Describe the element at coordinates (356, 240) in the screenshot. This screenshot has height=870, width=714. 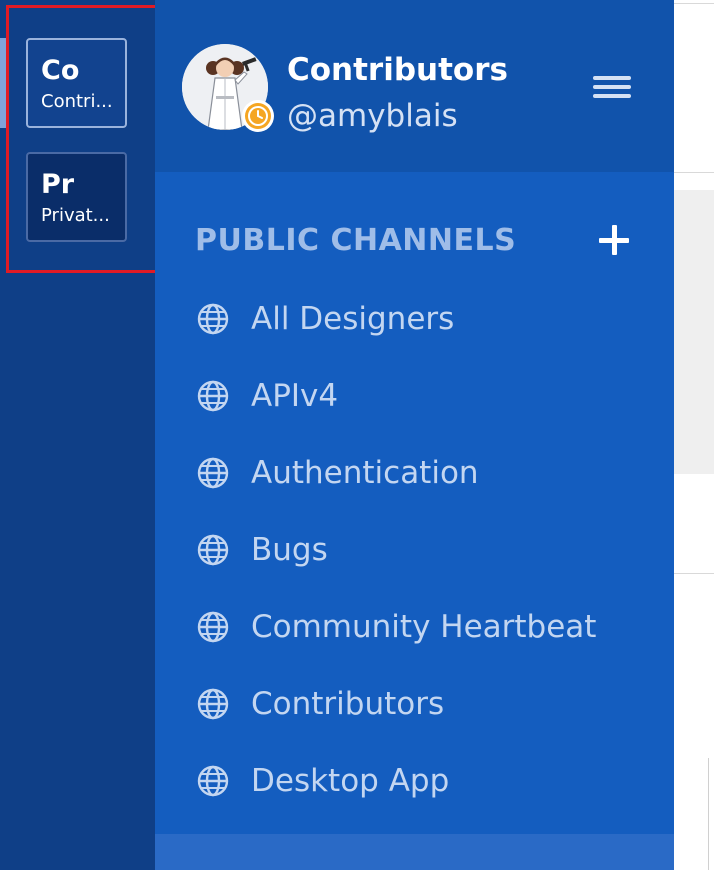
I see `public-channels-heading: PUBLIC CHANNELS` at that location.